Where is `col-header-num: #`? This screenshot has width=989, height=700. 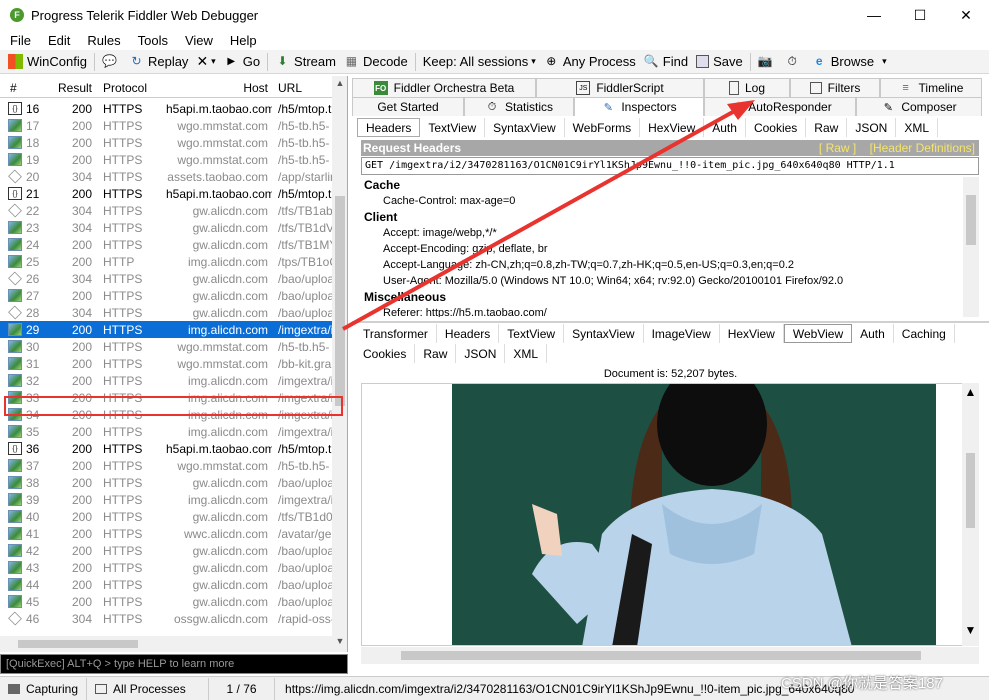 col-header-num: # is located at coordinates (22, 88).